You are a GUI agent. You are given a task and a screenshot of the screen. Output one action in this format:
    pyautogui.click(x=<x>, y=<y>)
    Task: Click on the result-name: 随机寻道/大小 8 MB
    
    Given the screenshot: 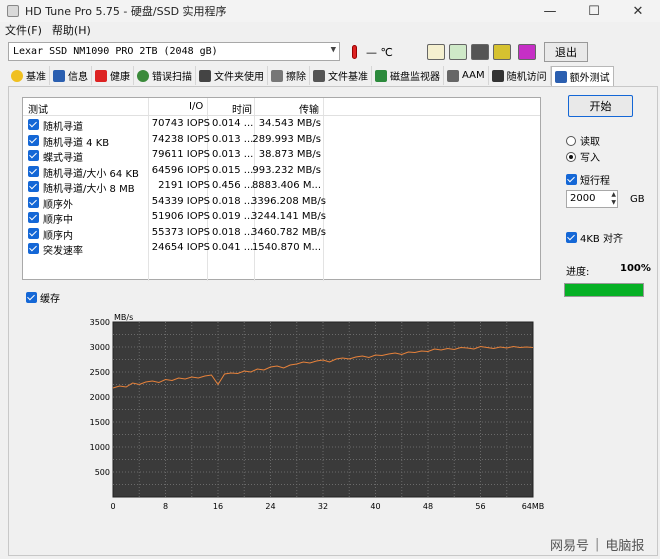 What is the action you would take?
    pyautogui.click(x=89, y=189)
    